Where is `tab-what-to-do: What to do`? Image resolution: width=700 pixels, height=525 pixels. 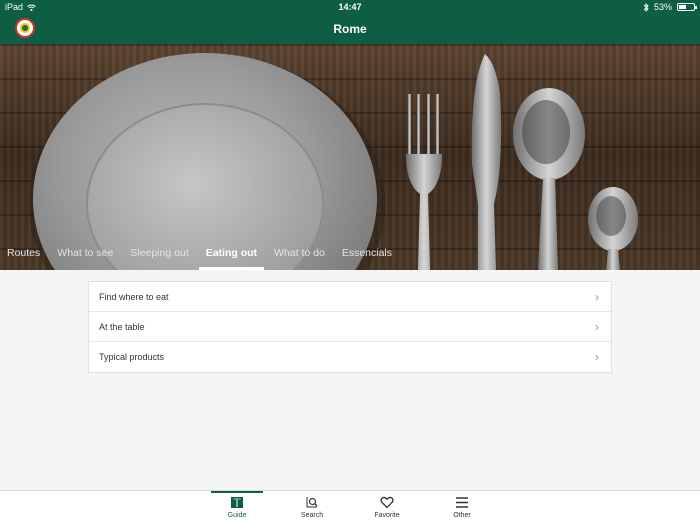 tab-what-to-do: What to do is located at coordinates (299, 257).